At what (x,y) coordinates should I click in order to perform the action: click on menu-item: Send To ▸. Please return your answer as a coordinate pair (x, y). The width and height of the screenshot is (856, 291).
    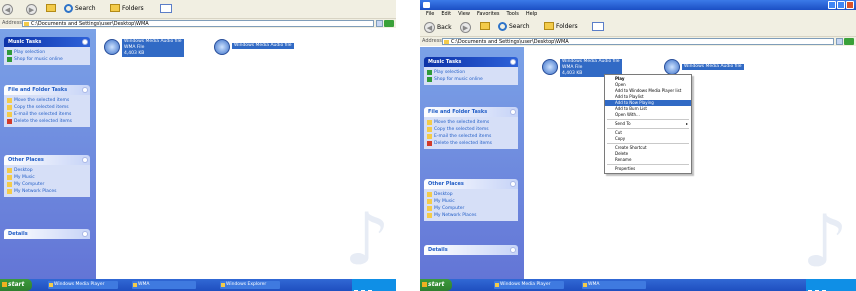
    Looking at the image, I should click on (648, 124).